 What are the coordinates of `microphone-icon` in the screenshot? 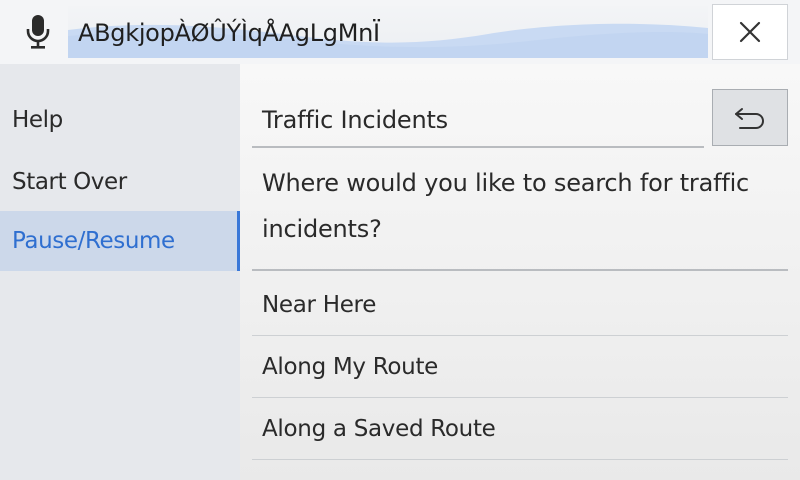 It's located at (38, 32).